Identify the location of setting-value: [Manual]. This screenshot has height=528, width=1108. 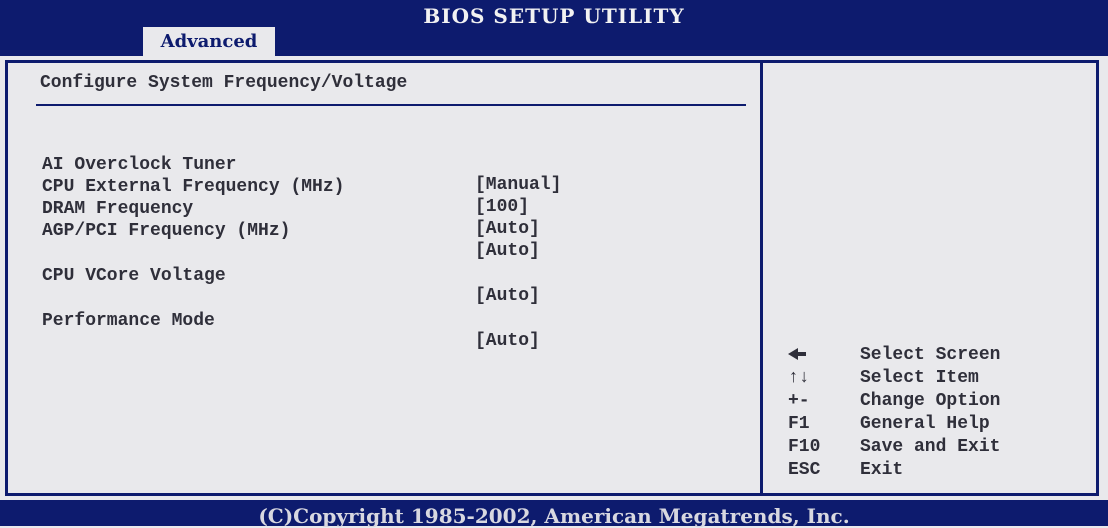
(518, 185).